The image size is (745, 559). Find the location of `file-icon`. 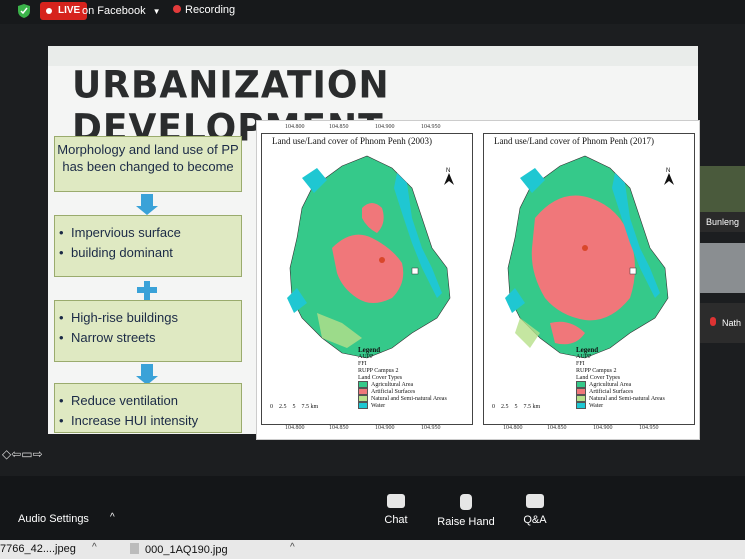

file-icon is located at coordinates (134, 548).